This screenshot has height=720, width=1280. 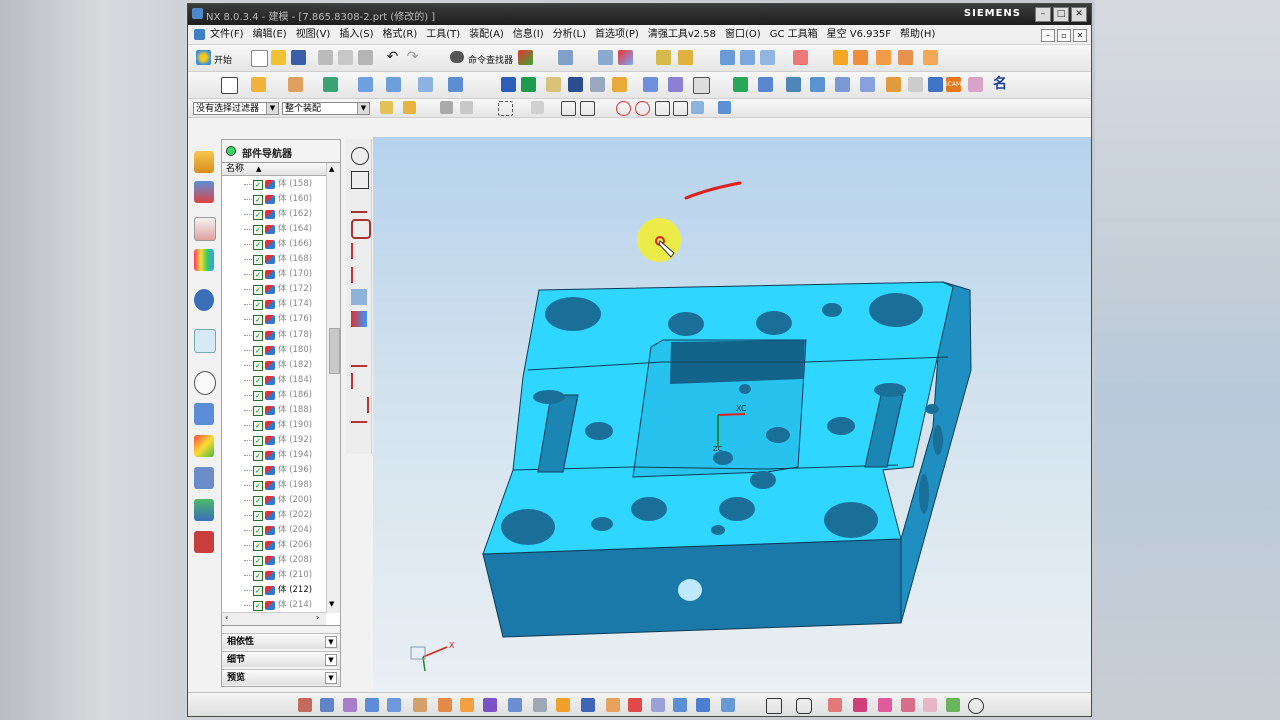 What do you see at coordinates (537, 107) in the screenshot?
I see `snap-endpoint-icon` at bounding box center [537, 107].